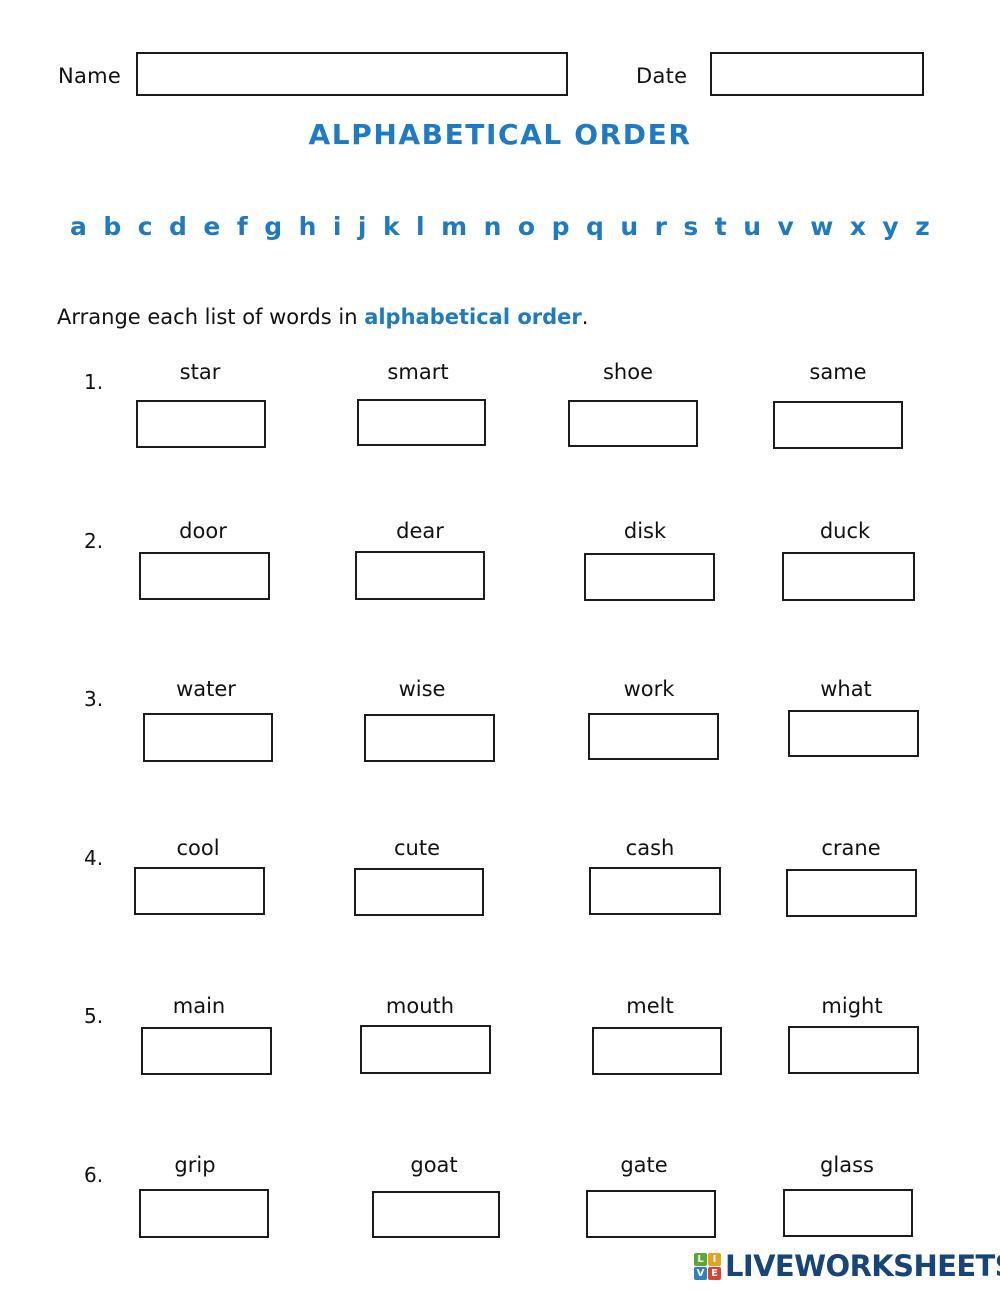 The height and width of the screenshot is (1291, 1000). I want to click on alphabet-letter: k, so click(391, 226).